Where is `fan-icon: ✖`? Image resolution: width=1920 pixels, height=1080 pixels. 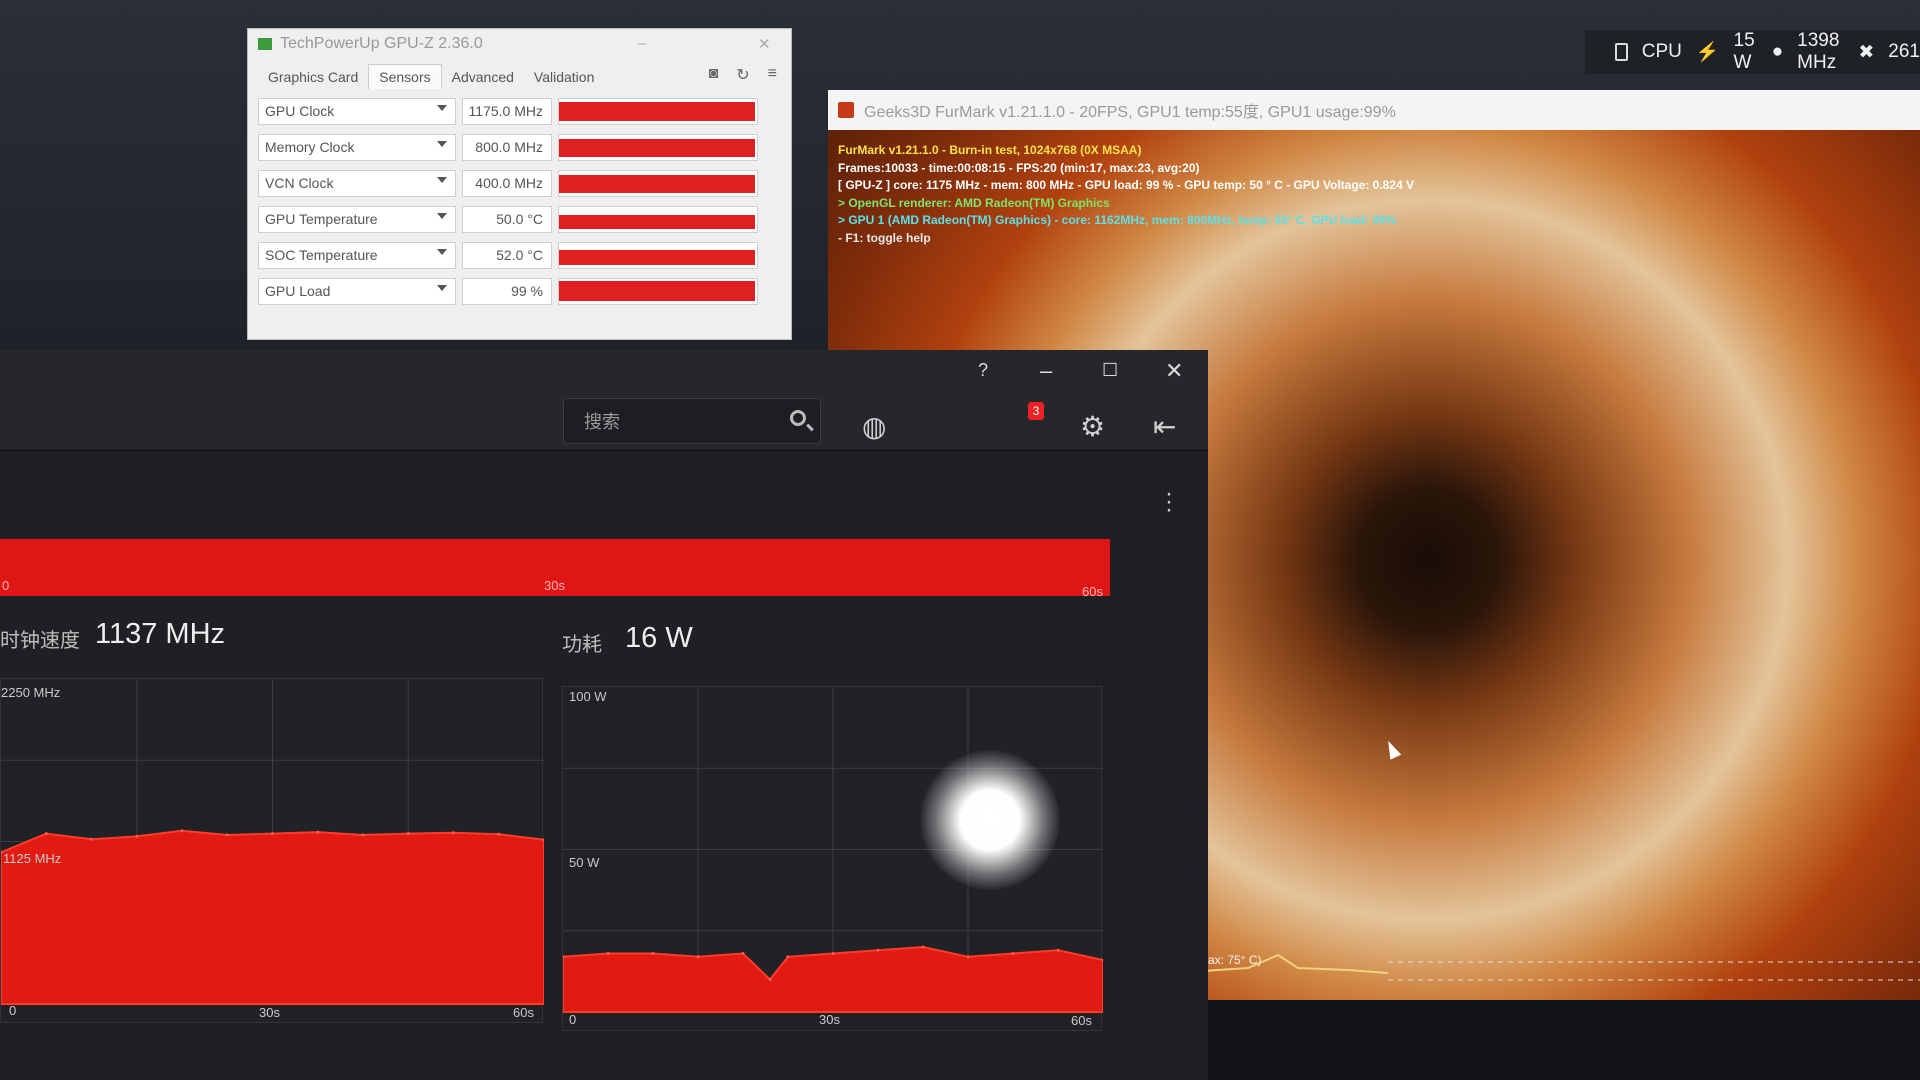 fan-icon: ✖ is located at coordinates (1866, 52).